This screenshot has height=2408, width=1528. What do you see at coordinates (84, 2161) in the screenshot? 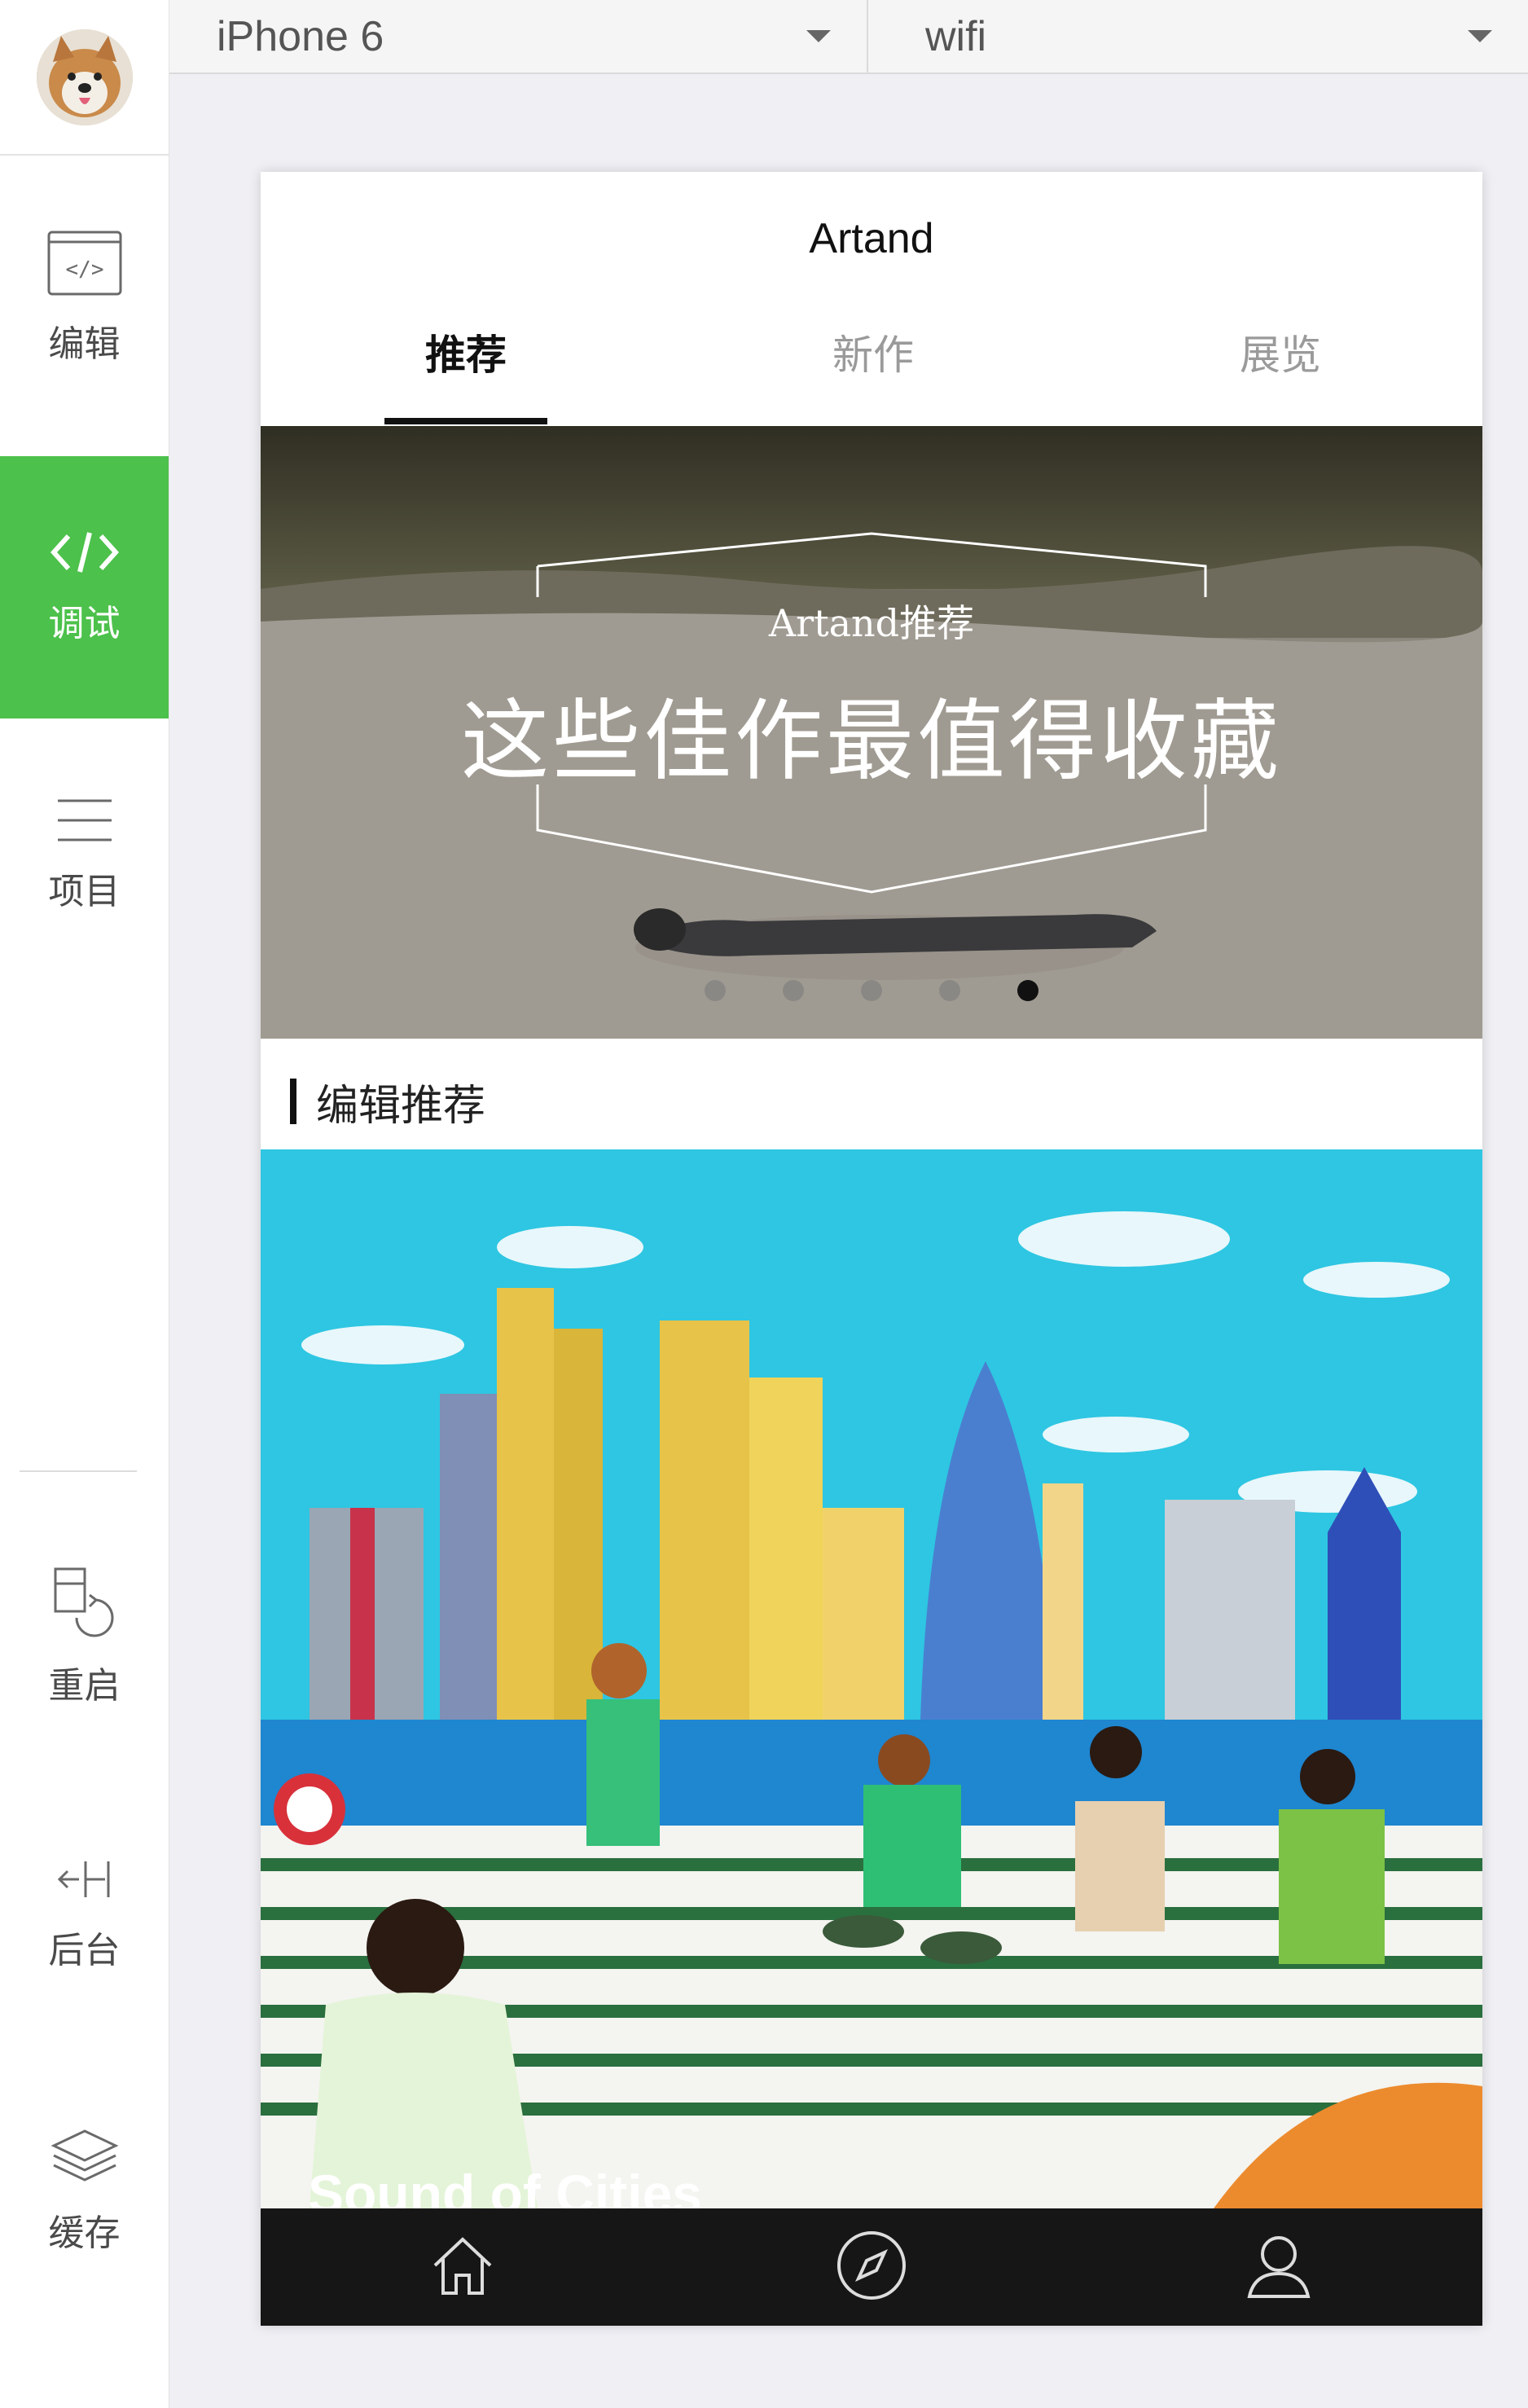
I see `layers-icon` at bounding box center [84, 2161].